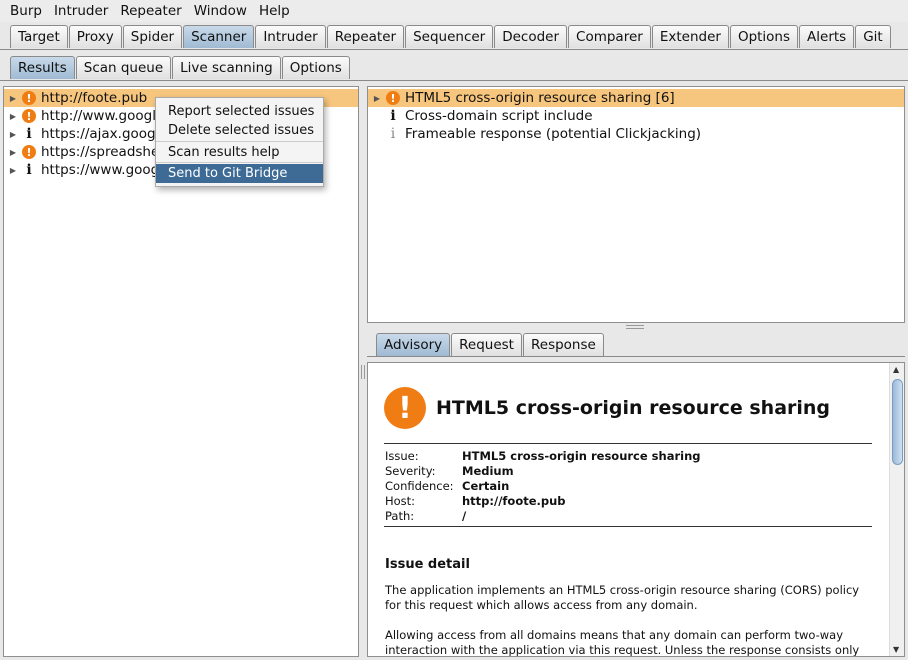 Image resolution: width=908 pixels, height=660 pixels. Describe the element at coordinates (827, 36) in the screenshot. I see `tab-alerts: Alerts` at that location.